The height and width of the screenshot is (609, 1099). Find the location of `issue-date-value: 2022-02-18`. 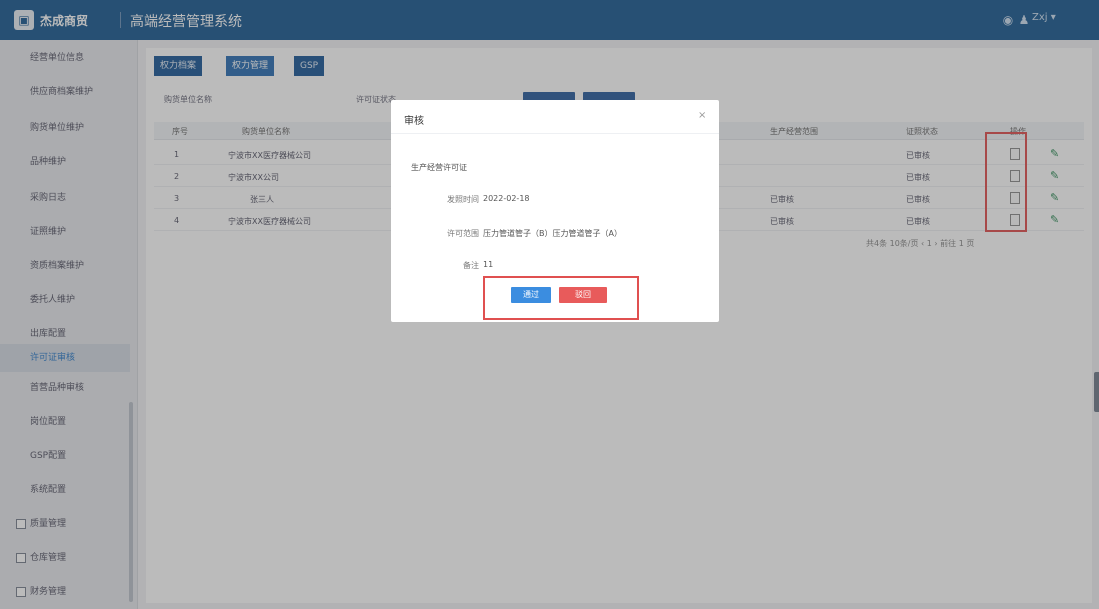

issue-date-value: 2022-02-18 is located at coordinates (506, 198).